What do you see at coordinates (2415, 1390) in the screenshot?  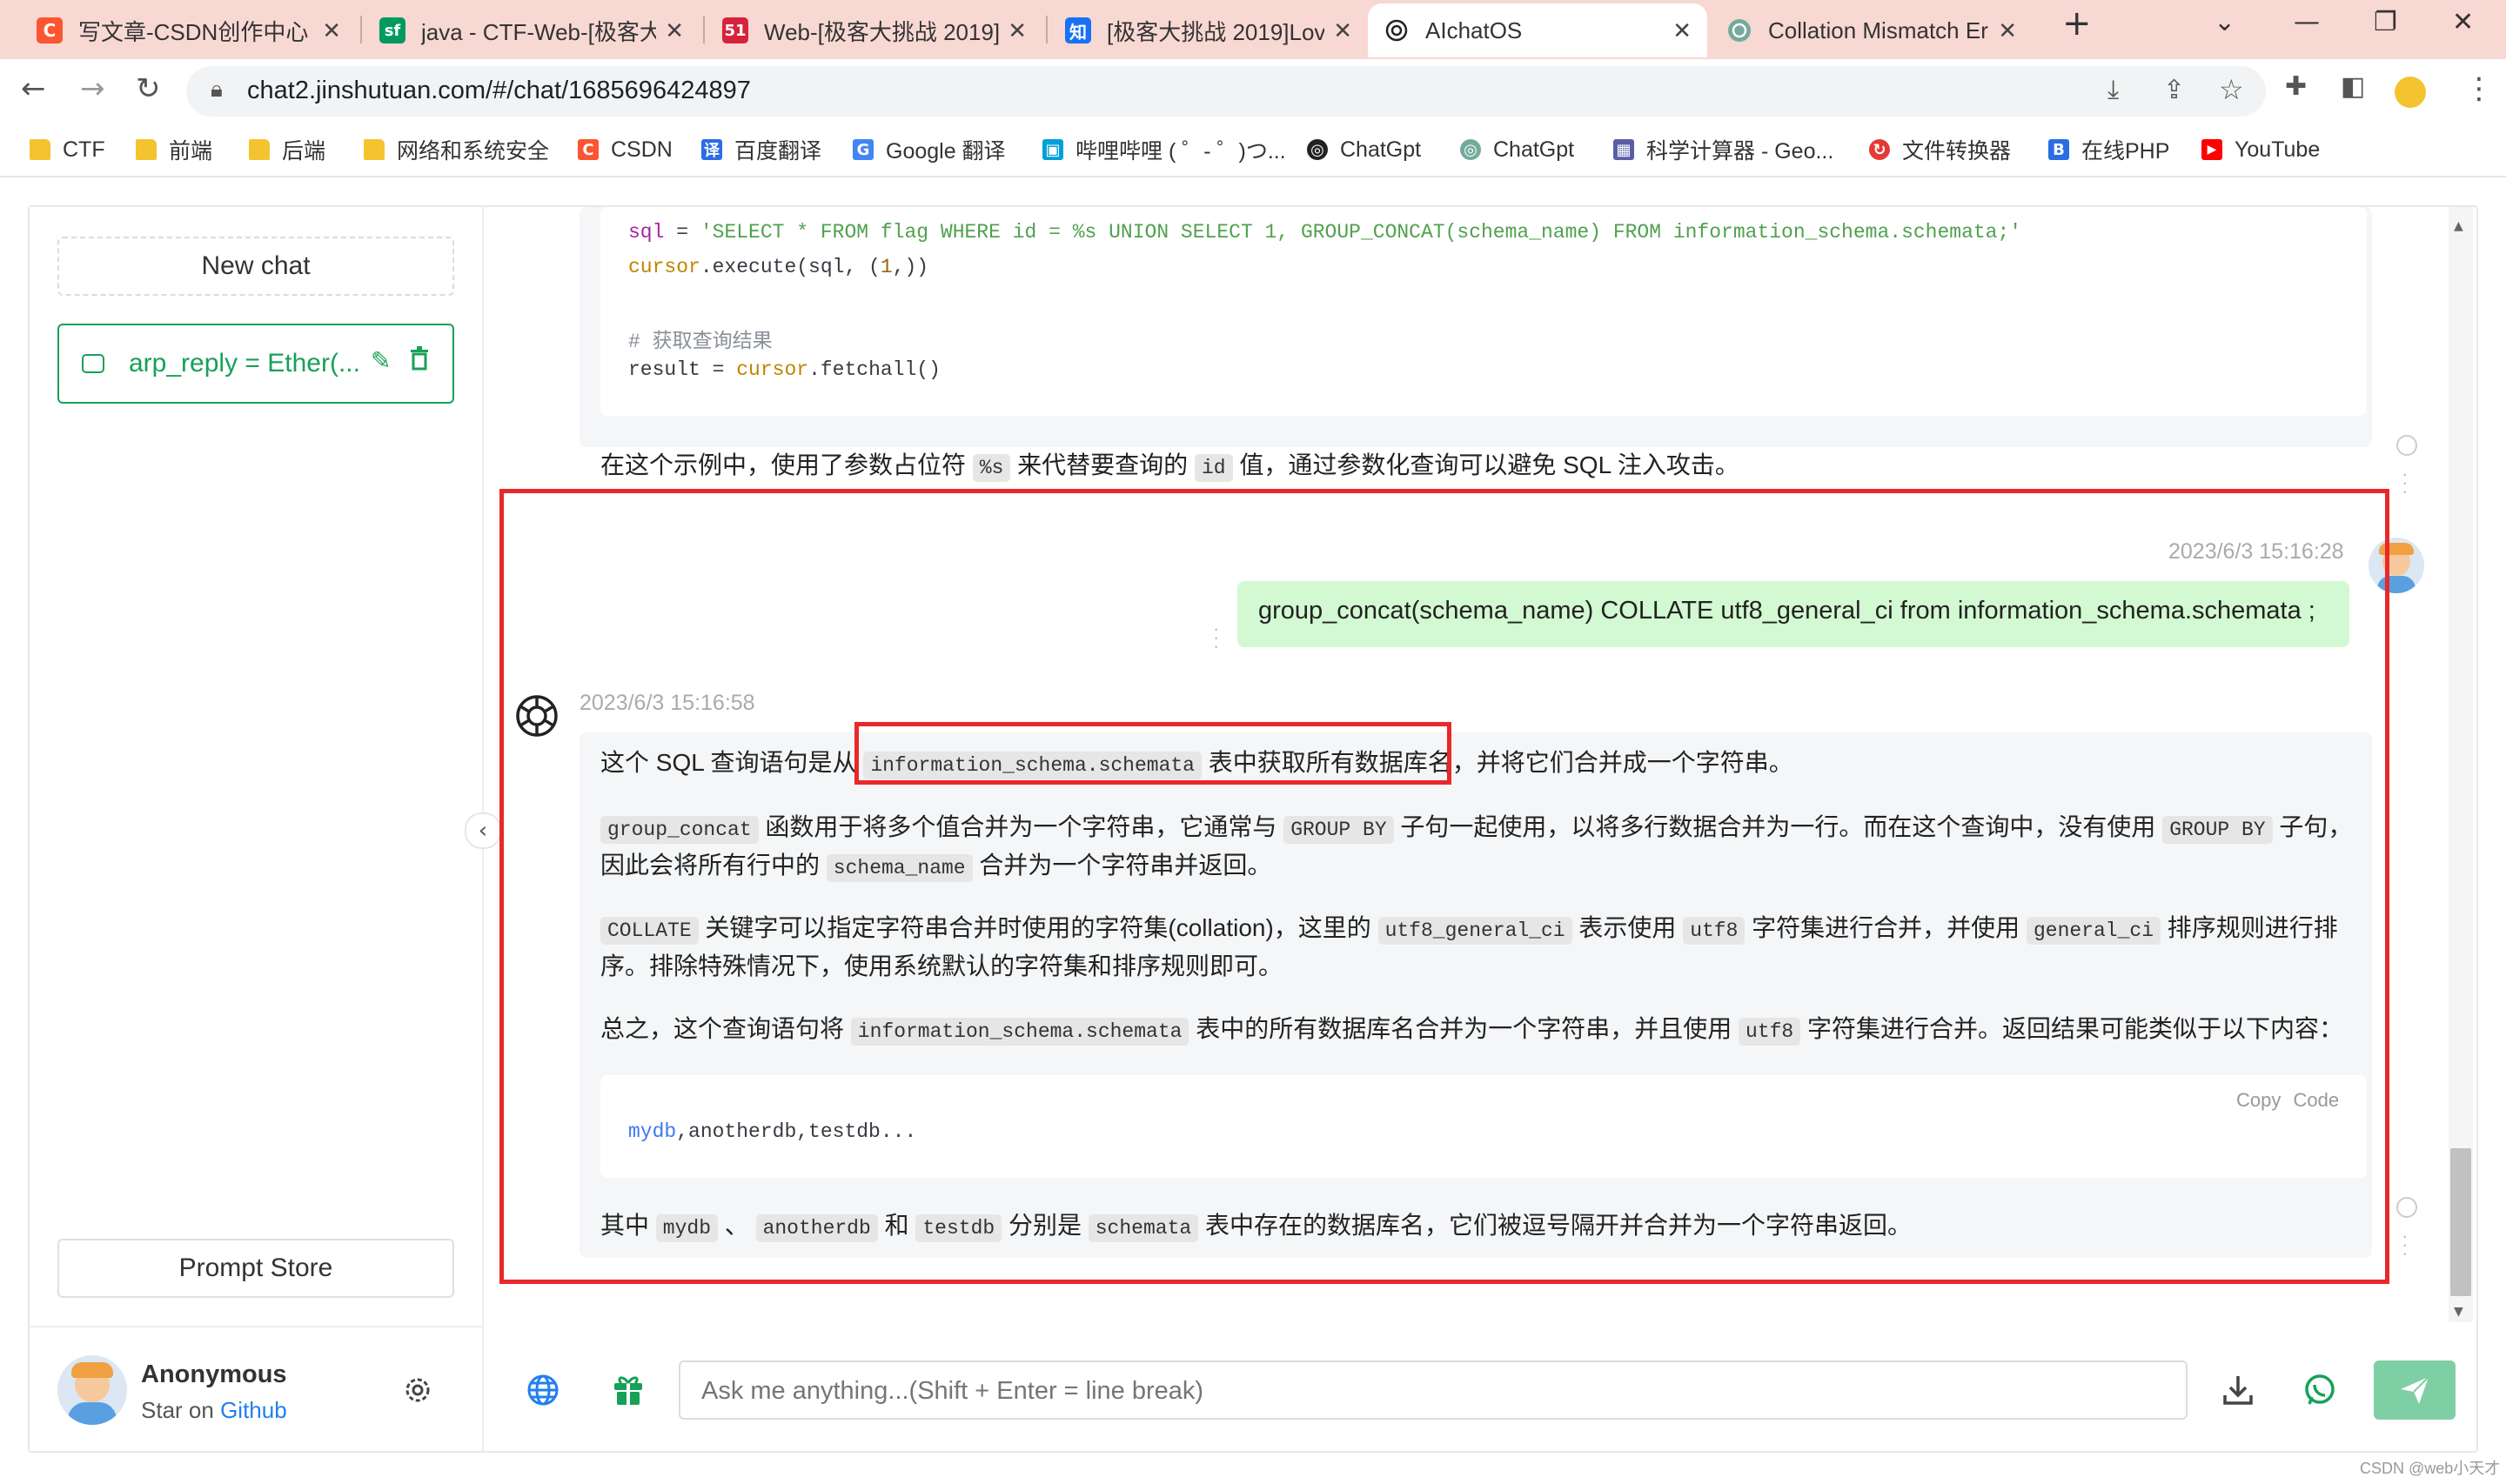 I see `send-button` at bounding box center [2415, 1390].